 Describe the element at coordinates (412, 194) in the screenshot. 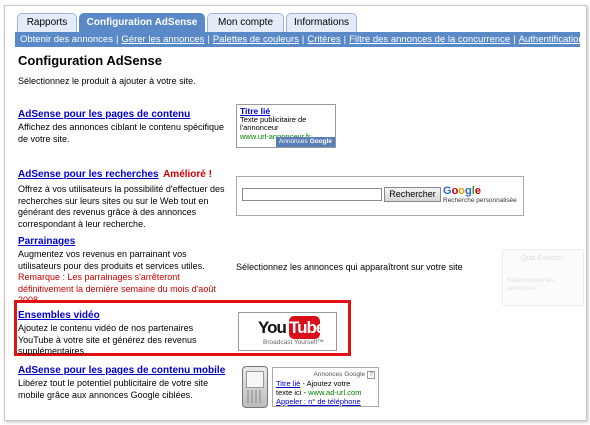

I see `sample-search-button: Rechercher` at that location.